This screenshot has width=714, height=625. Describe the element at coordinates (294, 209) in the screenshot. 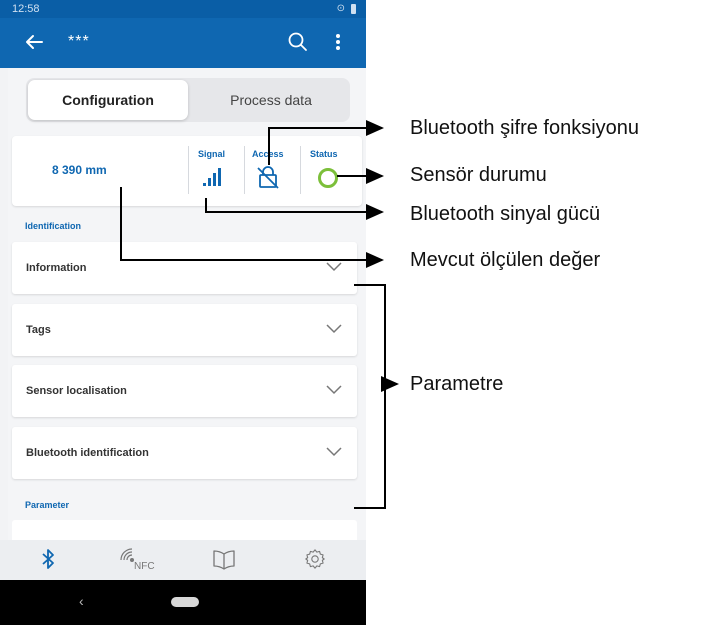

I see `callout-line-signal` at that location.